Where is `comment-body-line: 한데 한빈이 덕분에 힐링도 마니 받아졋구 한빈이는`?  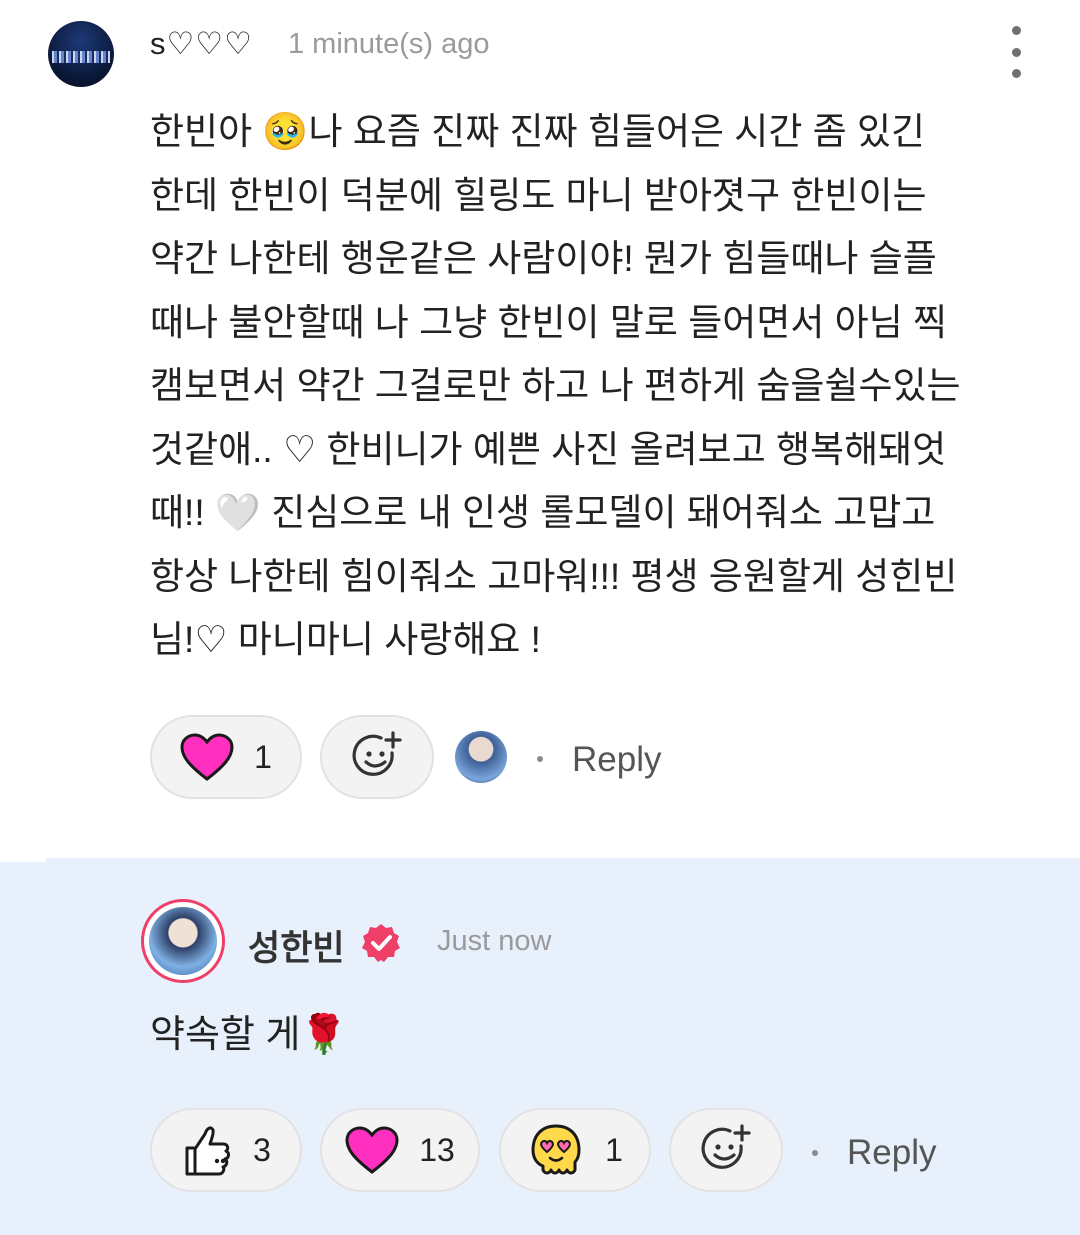 comment-body-line: 한데 한빈이 덕분에 힐링도 마니 받아졋구 한빈이는 is located at coordinates (538, 195).